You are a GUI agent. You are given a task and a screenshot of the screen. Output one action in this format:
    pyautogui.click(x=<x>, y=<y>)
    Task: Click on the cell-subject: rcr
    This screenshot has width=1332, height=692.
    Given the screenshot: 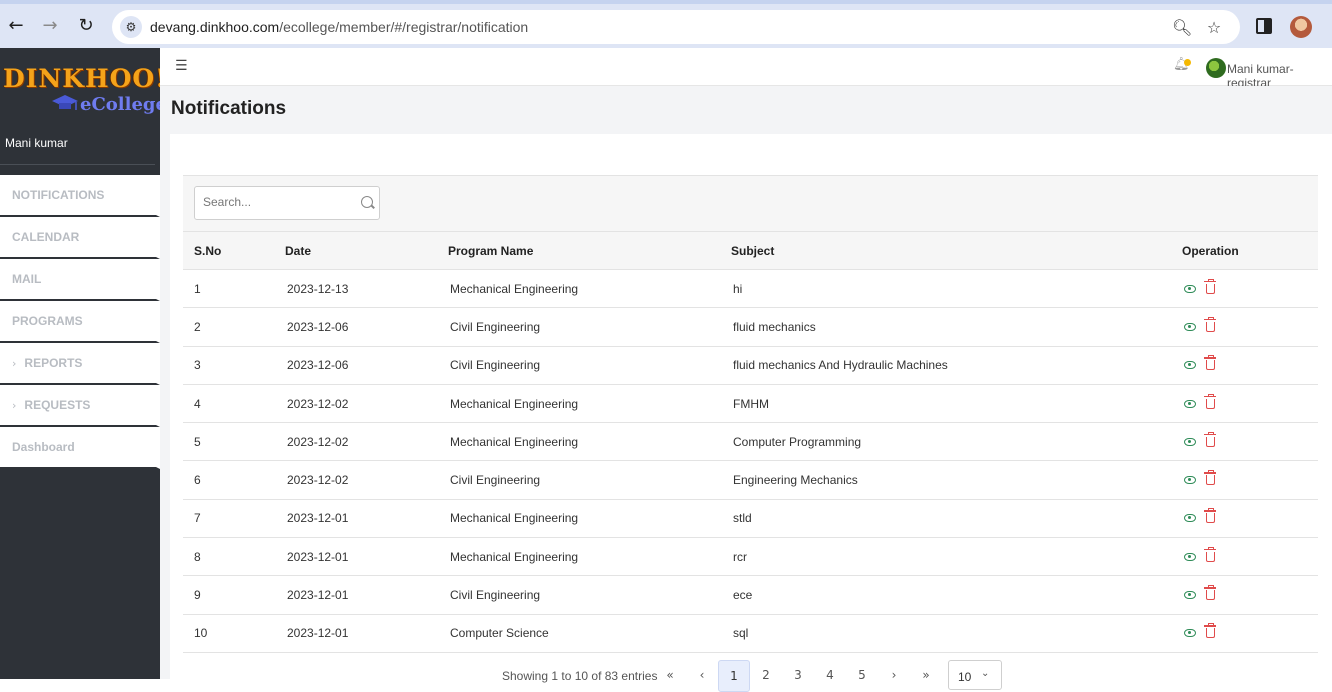 What is the action you would take?
    pyautogui.click(x=945, y=557)
    